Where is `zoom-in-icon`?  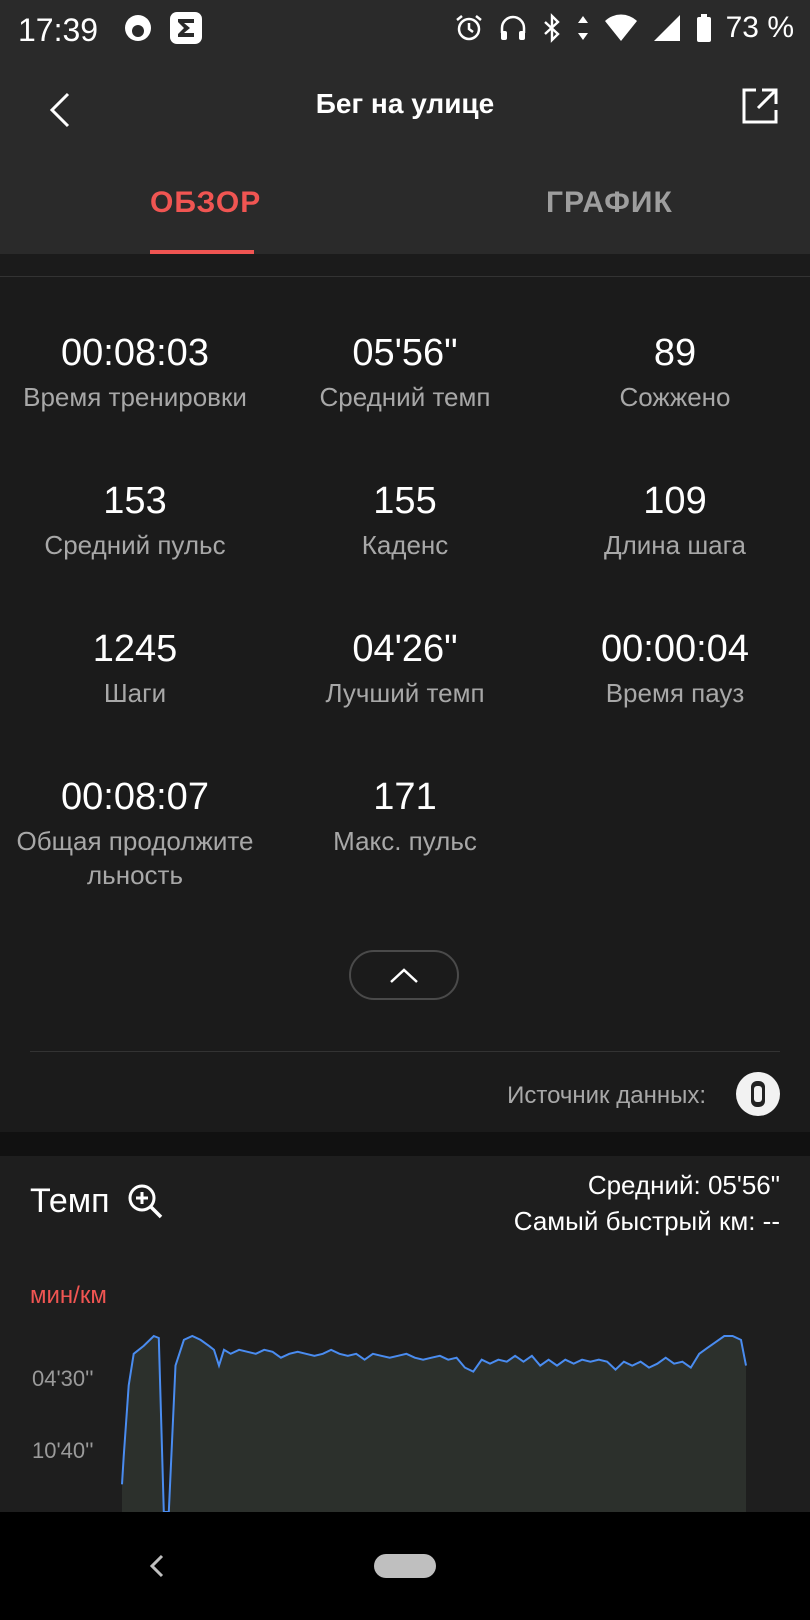 zoom-in-icon is located at coordinates (145, 1201).